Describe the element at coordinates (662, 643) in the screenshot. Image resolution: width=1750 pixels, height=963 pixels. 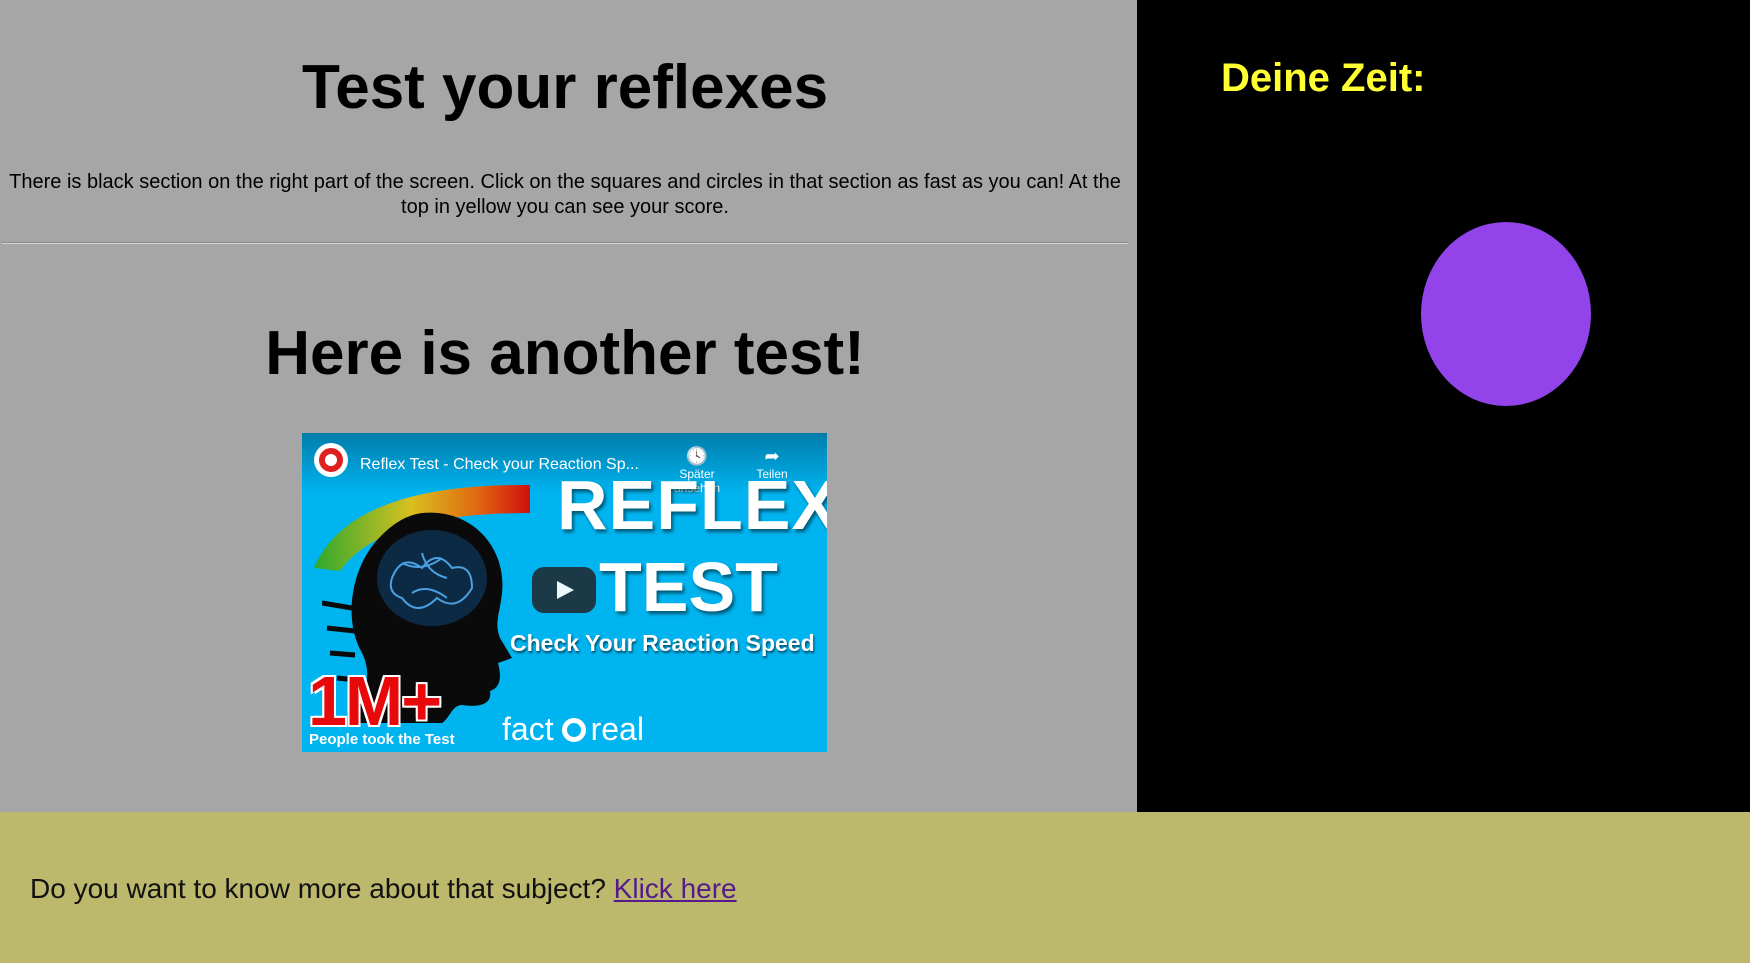
I see `thumbnail-subline: Check Your Reaction Speed` at that location.